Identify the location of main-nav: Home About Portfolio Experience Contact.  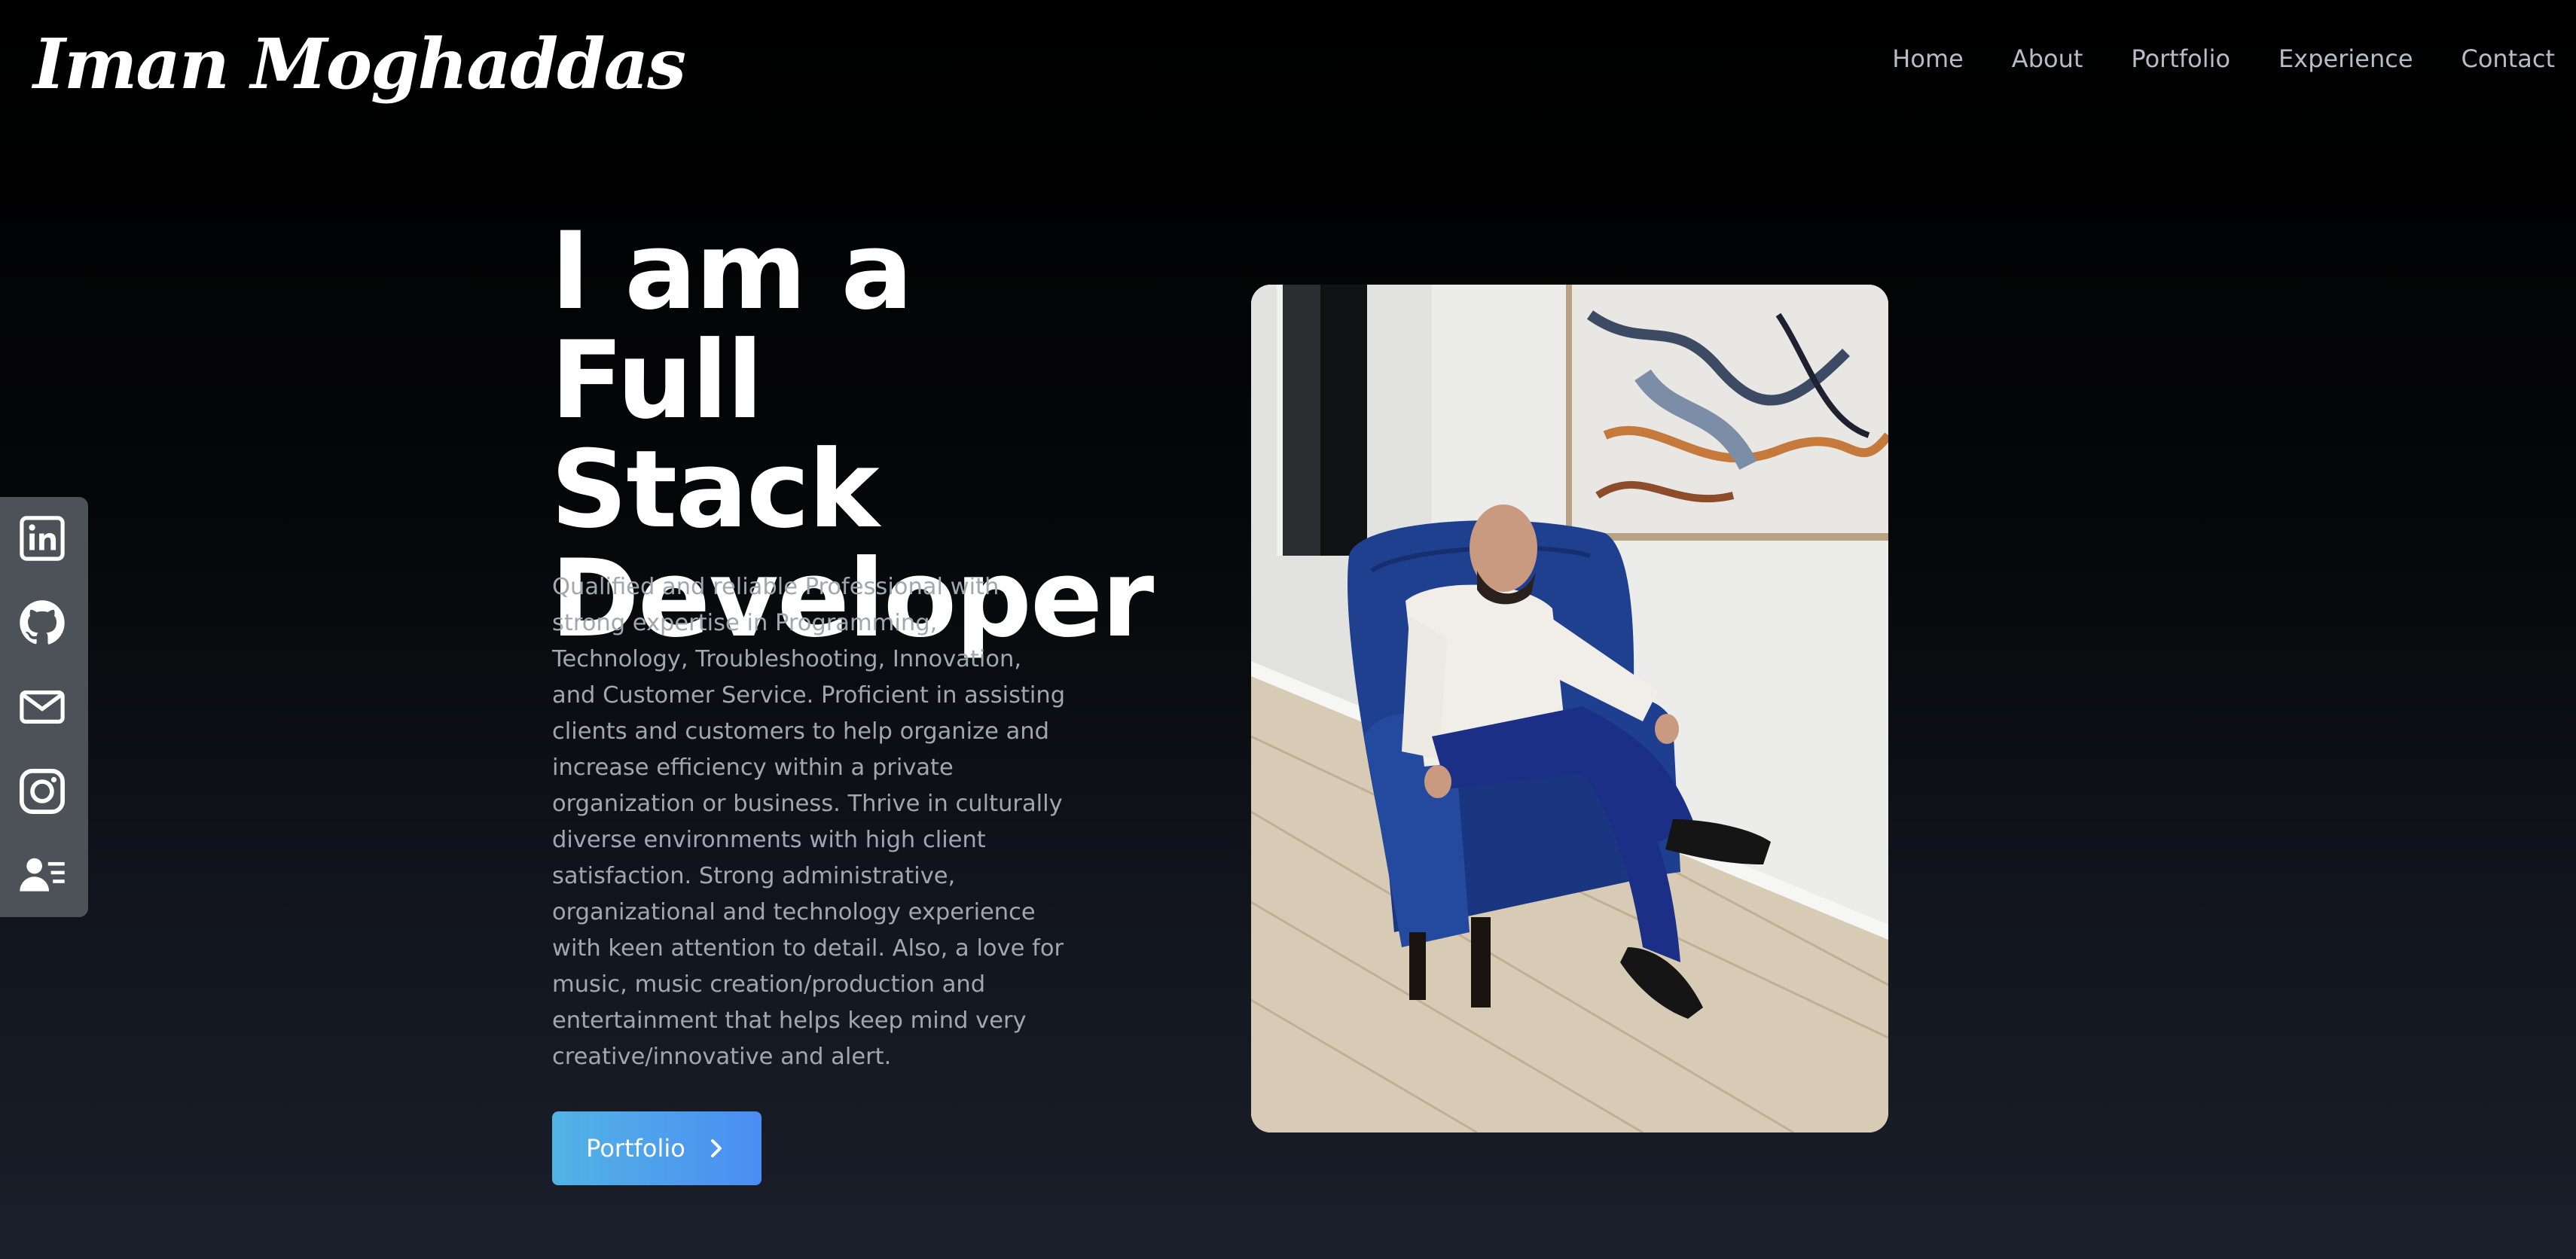
(2199, 59).